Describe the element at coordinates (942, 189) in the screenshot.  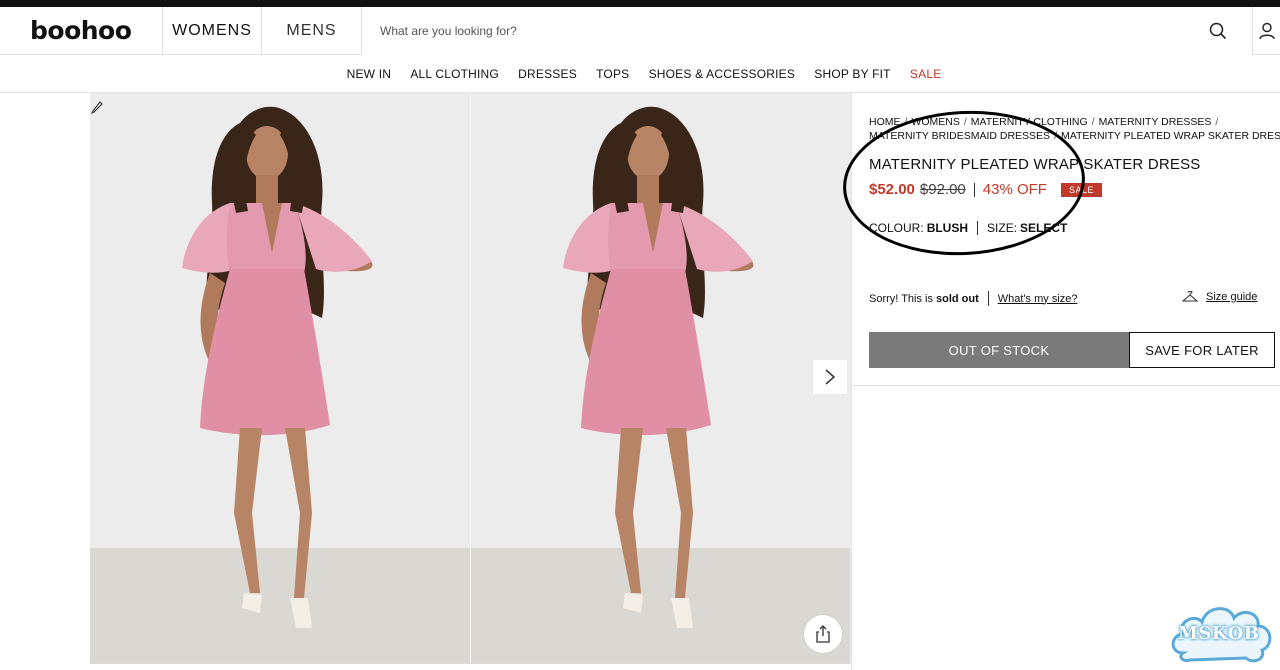
I see `original-price: $92.00` at that location.